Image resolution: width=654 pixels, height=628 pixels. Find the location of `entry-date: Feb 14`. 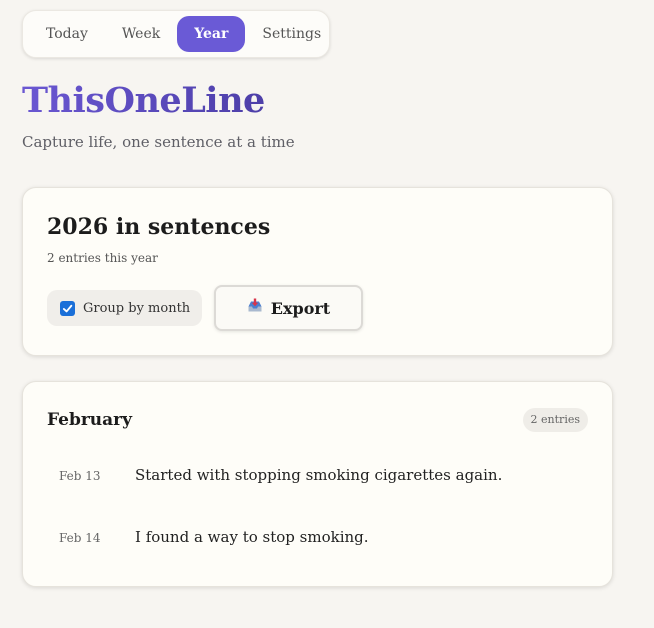

entry-date: Feb 14 is located at coordinates (80, 538).